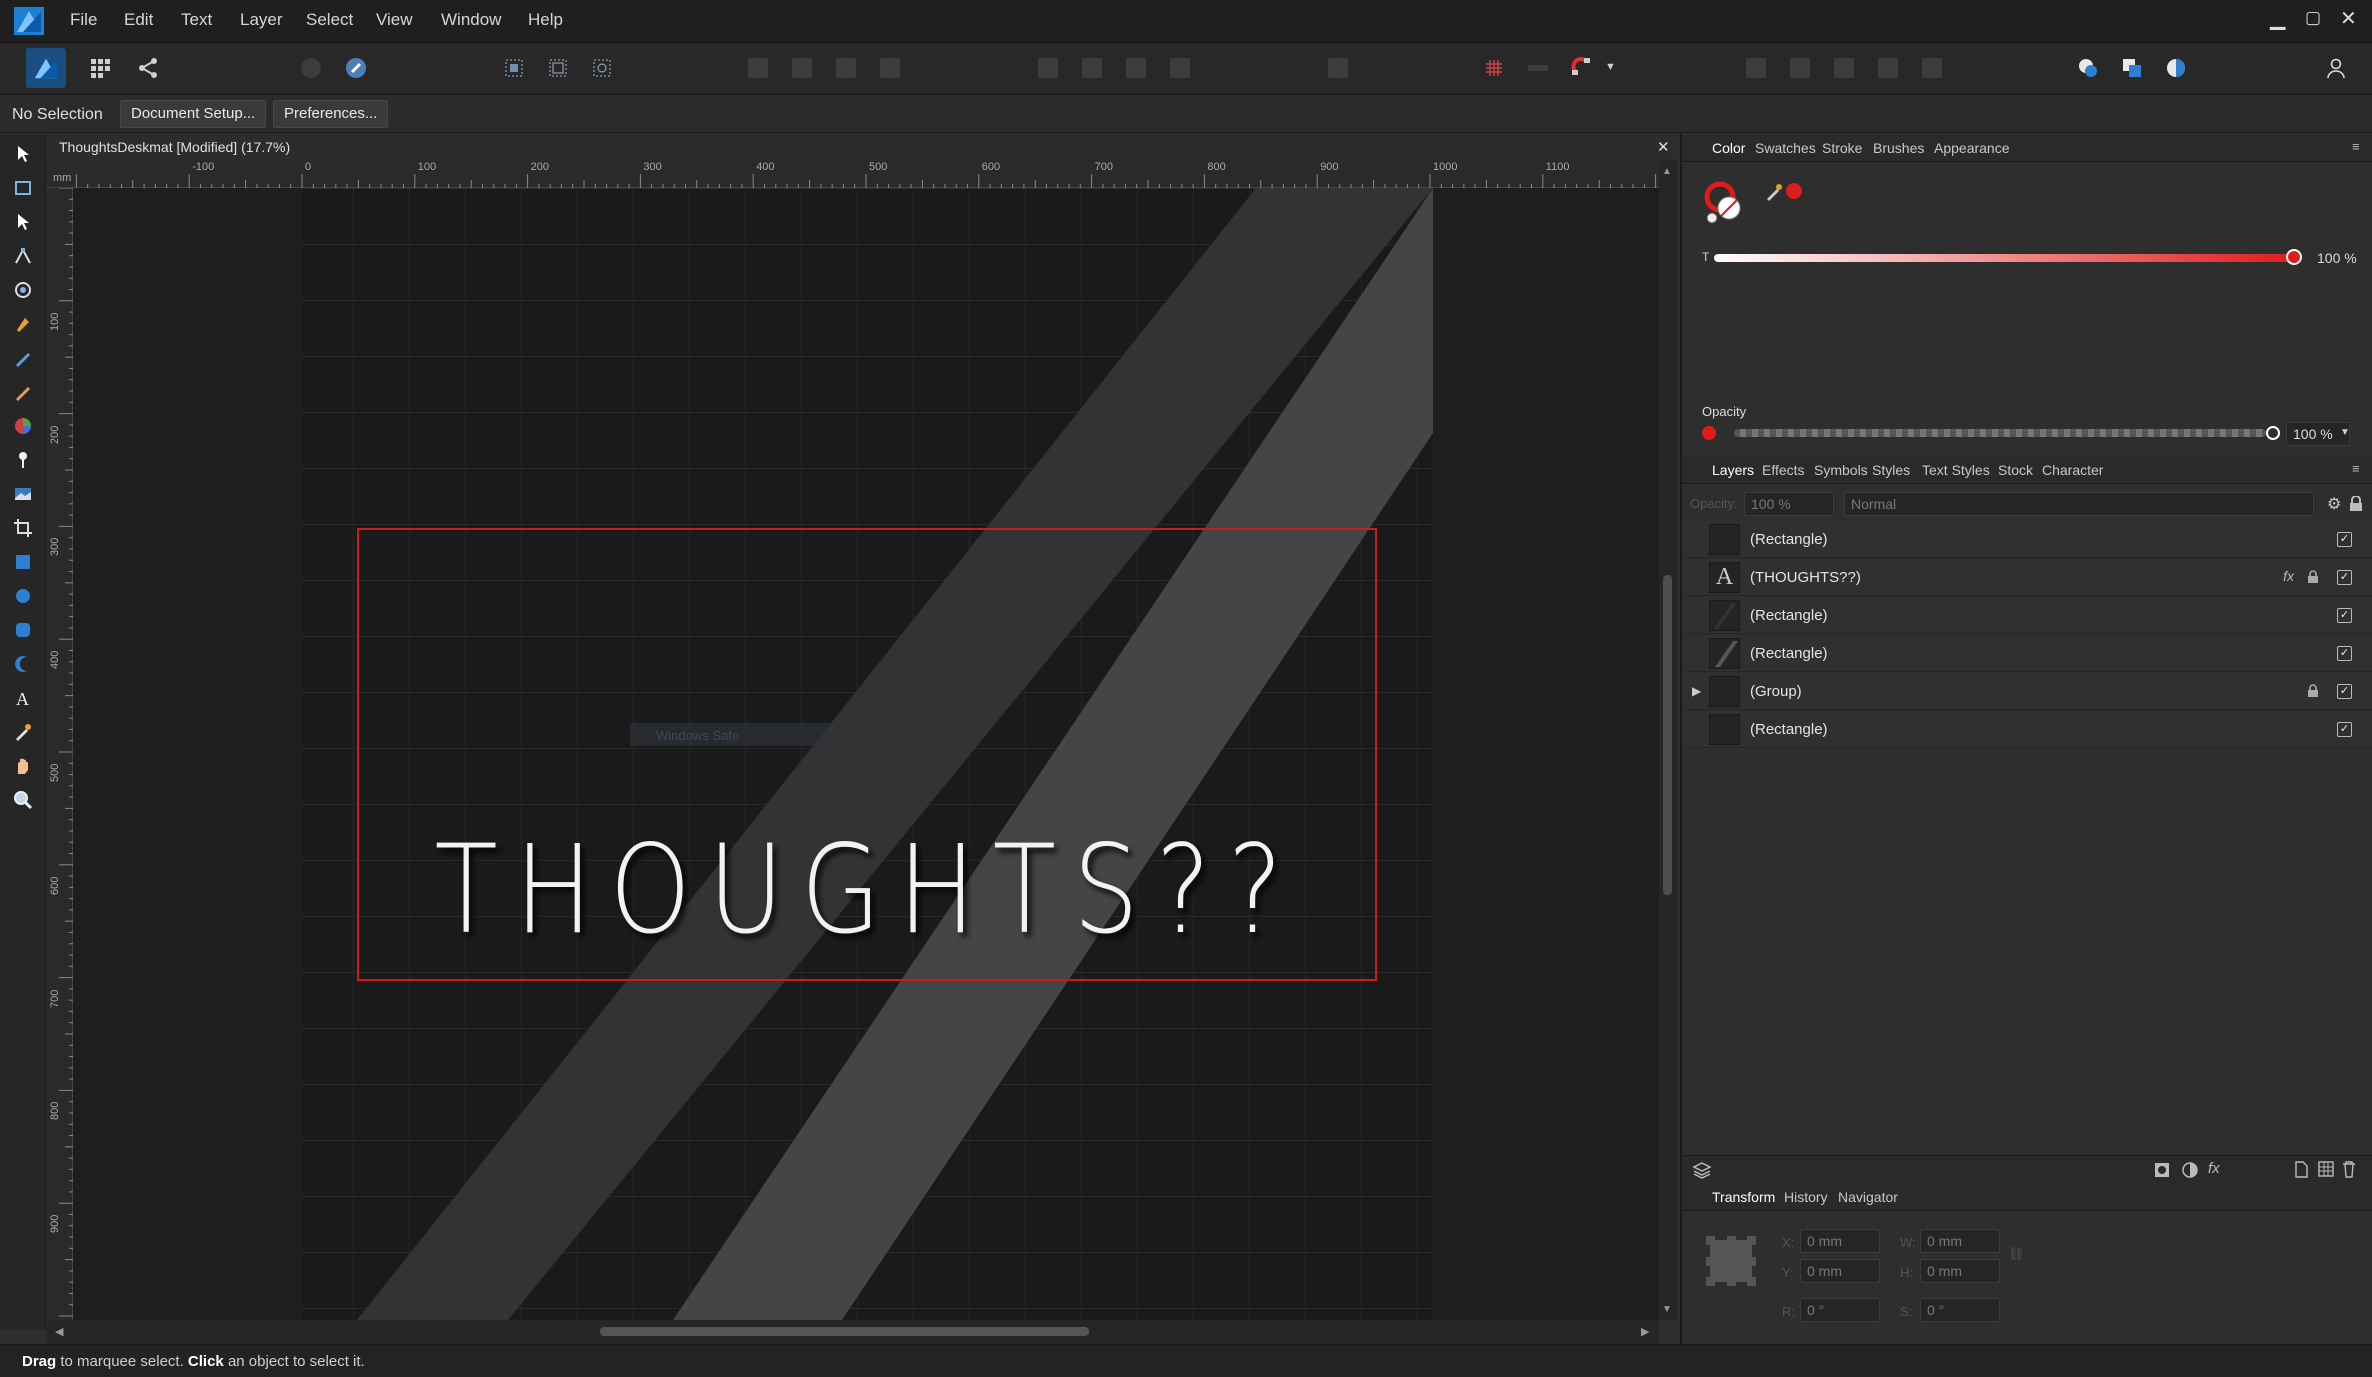 The width and height of the screenshot is (2372, 1377). Describe the element at coordinates (60, 754) in the screenshot. I see `vertical-ruler: 100 200 300 400 500 600 700 800 900` at that location.